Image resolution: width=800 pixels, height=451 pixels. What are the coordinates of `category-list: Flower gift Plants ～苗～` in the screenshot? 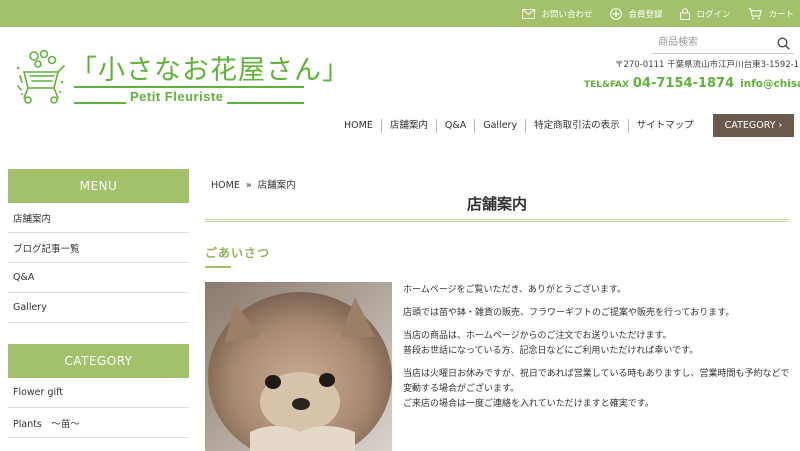 It's located at (98, 408).